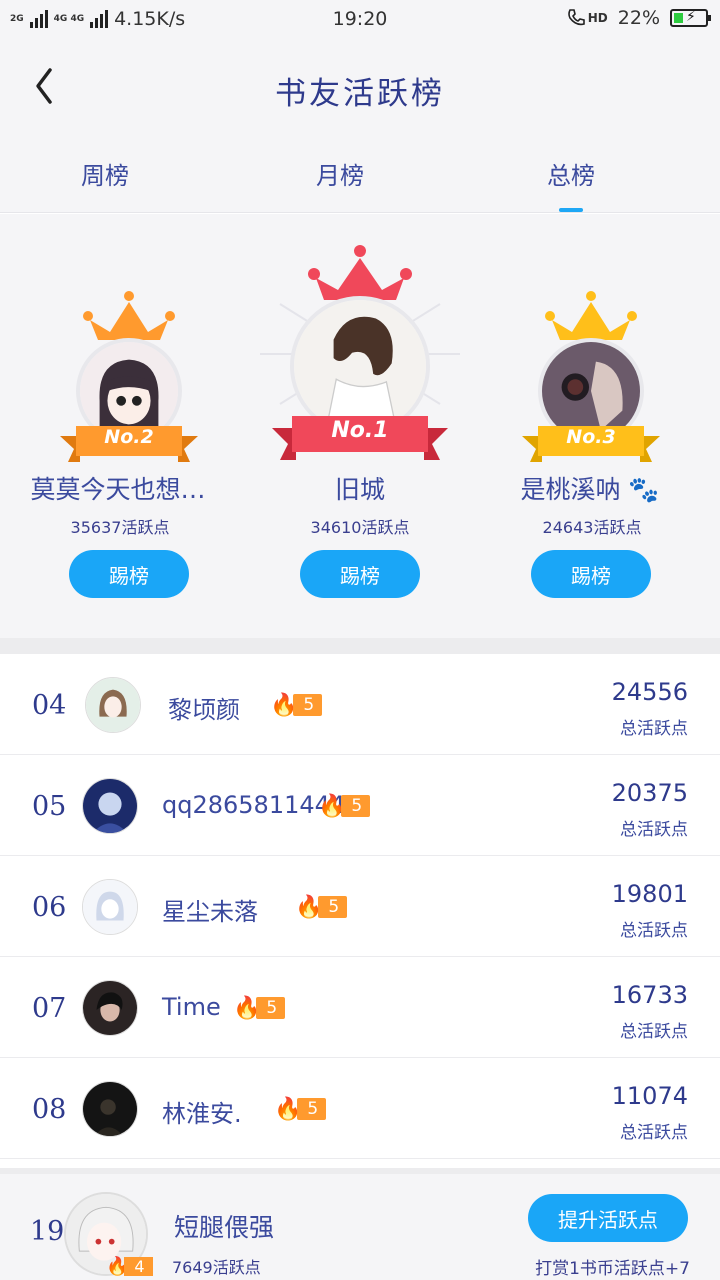  Describe the element at coordinates (49, 1008) in the screenshot. I see `rank-number: 07` at that location.